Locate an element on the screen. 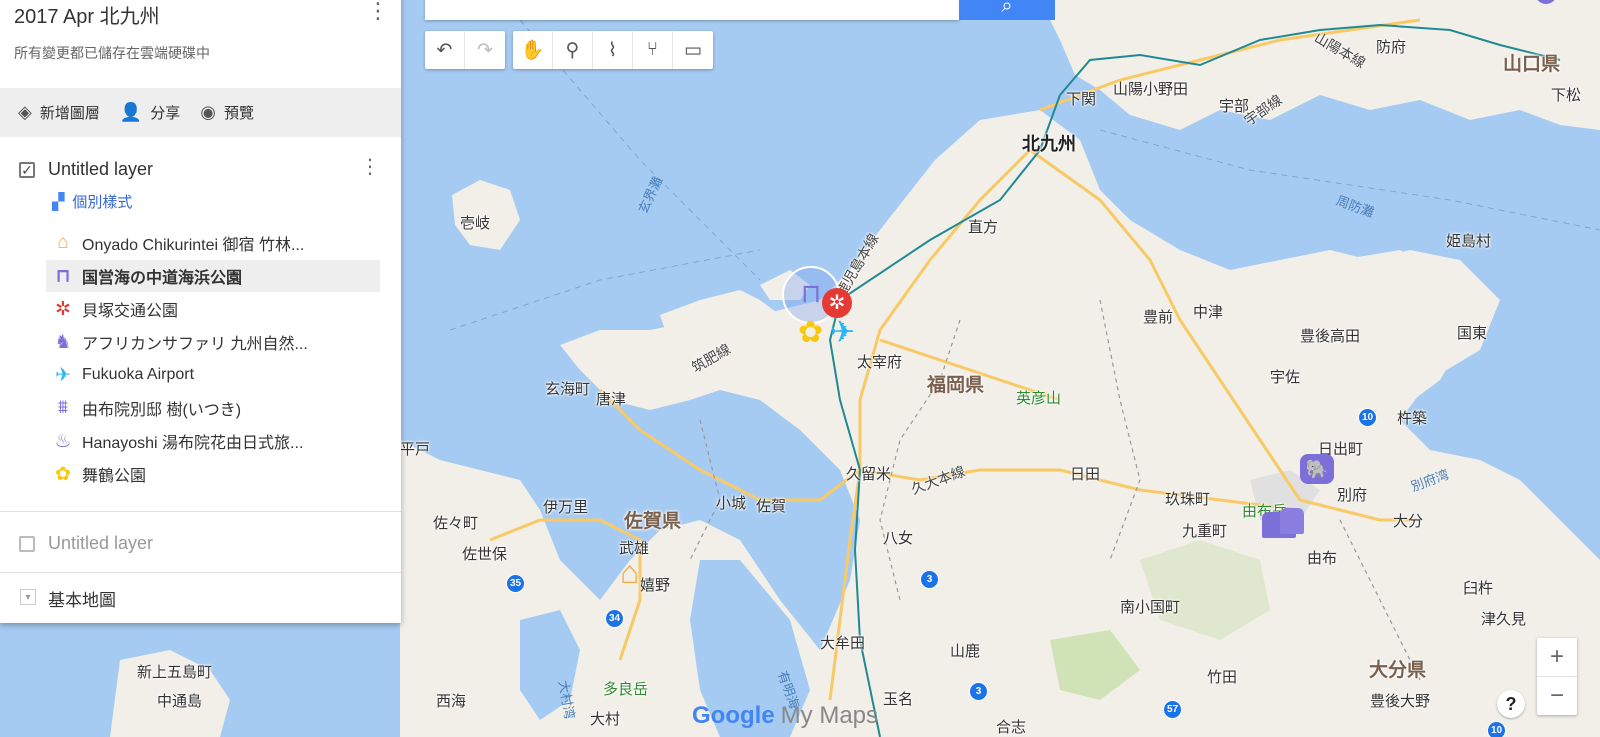  layer-visibility-checkbox: ✓ is located at coordinates (27, 170).